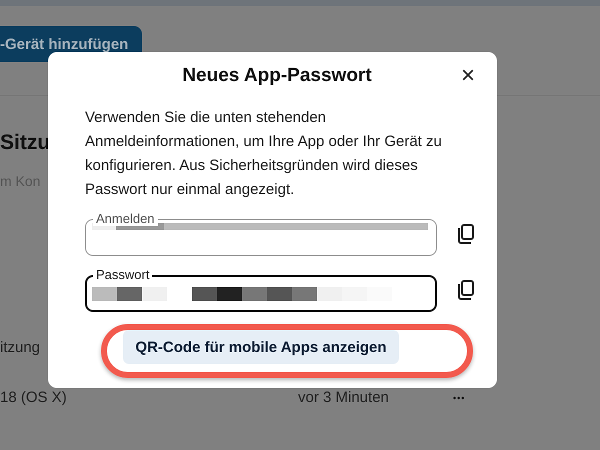  I want to click on device-name: 18 (OS X), so click(34, 397).